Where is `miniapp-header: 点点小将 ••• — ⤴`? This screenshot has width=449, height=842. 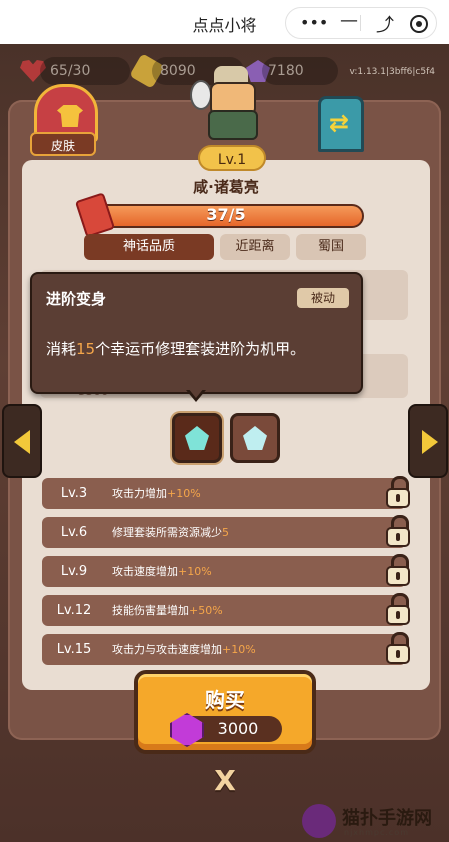
miniapp-header: 点点小将 ••• — ⤴ is located at coordinates (224, 22).